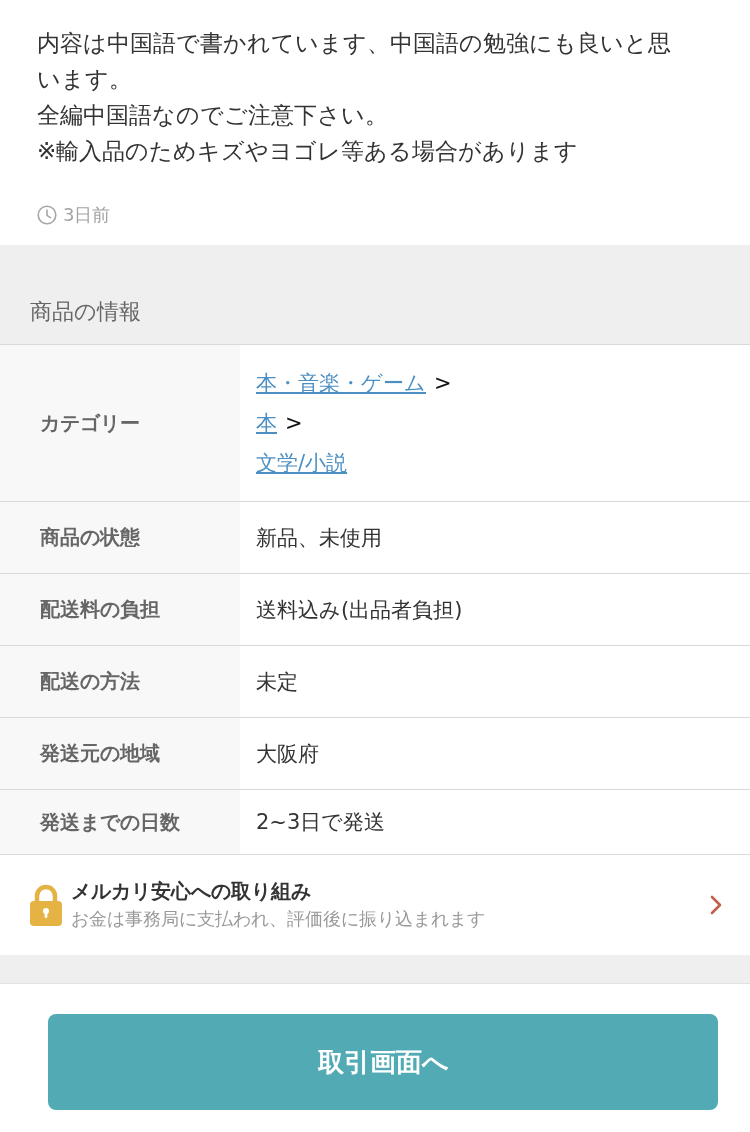 The width and height of the screenshot is (750, 1132). I want to click on category-link: 文学/小説, so click(302, 463).